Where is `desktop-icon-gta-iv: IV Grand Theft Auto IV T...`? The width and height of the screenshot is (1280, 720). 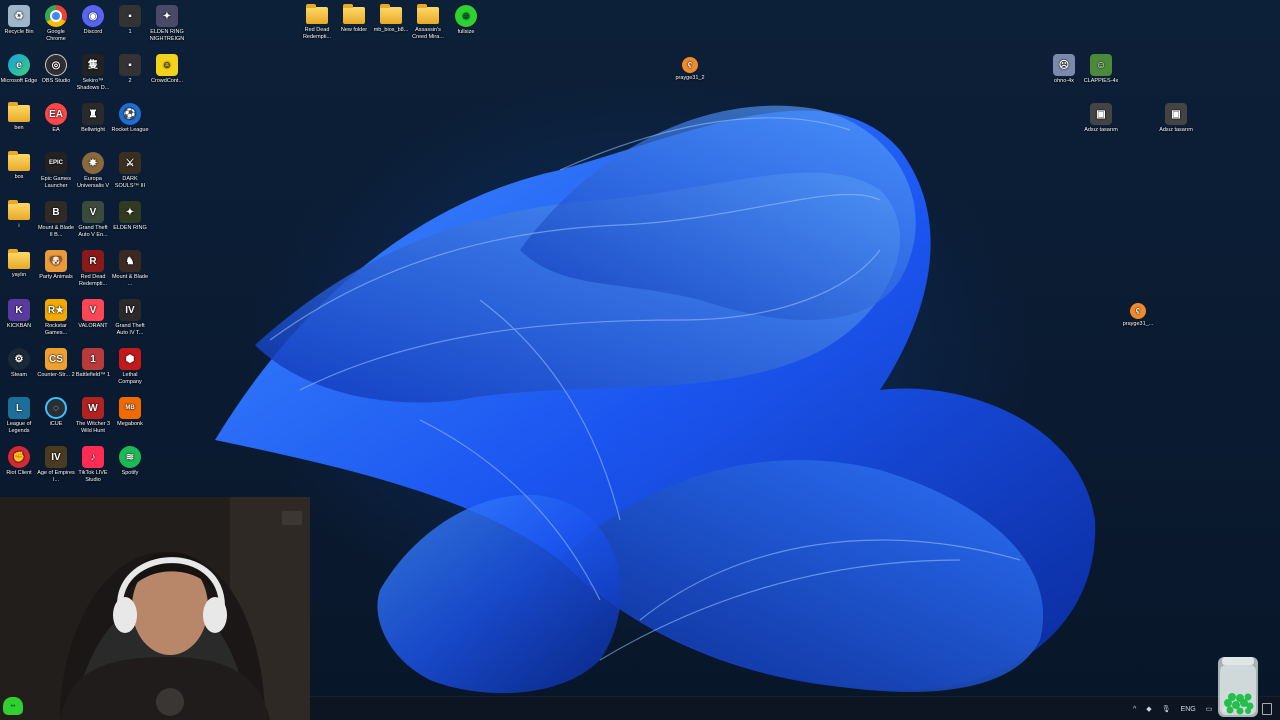
desktop-icon-gta-iv: IV Grand Theft Auto IV T... is located at coordinates (130, 316).